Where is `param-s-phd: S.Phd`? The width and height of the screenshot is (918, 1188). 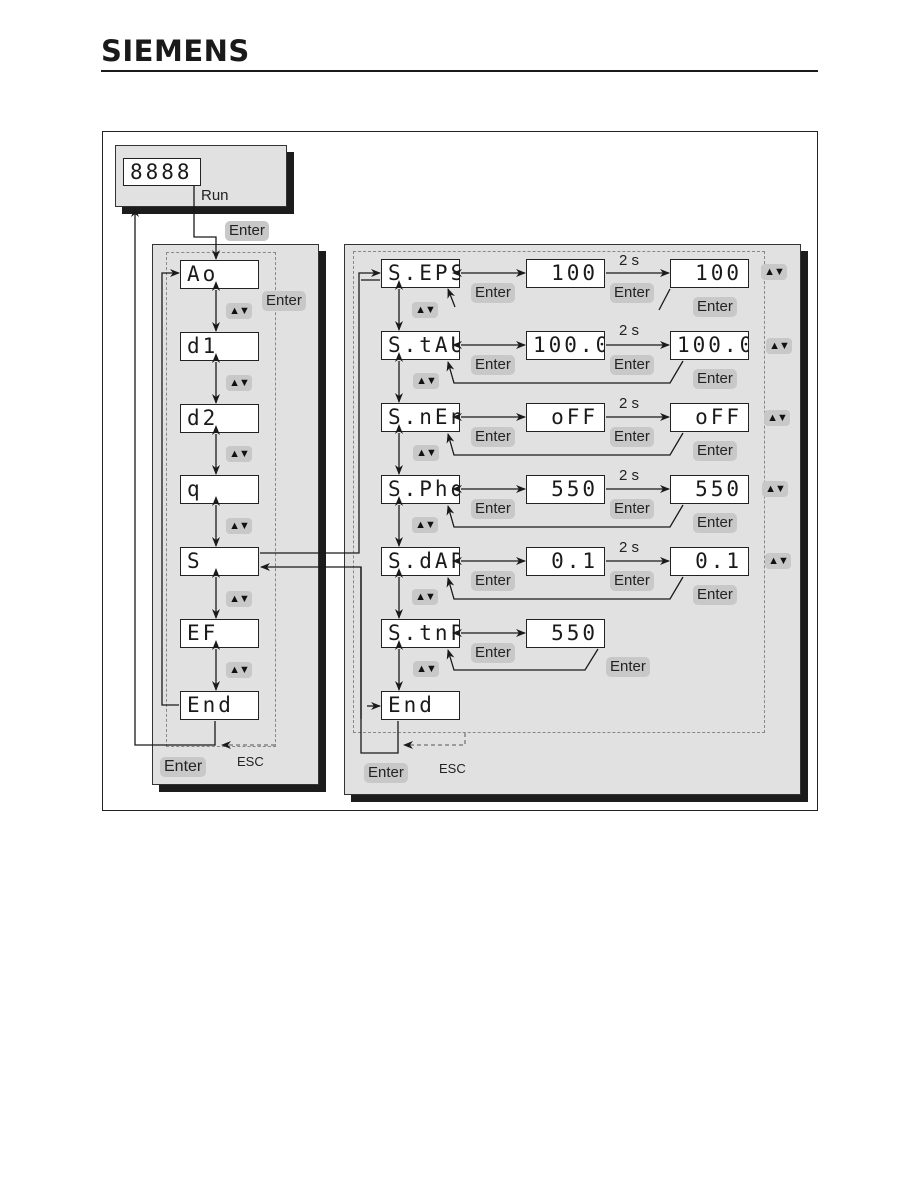
param-s-phd: S.Phd is located at coordinates (420, 489).